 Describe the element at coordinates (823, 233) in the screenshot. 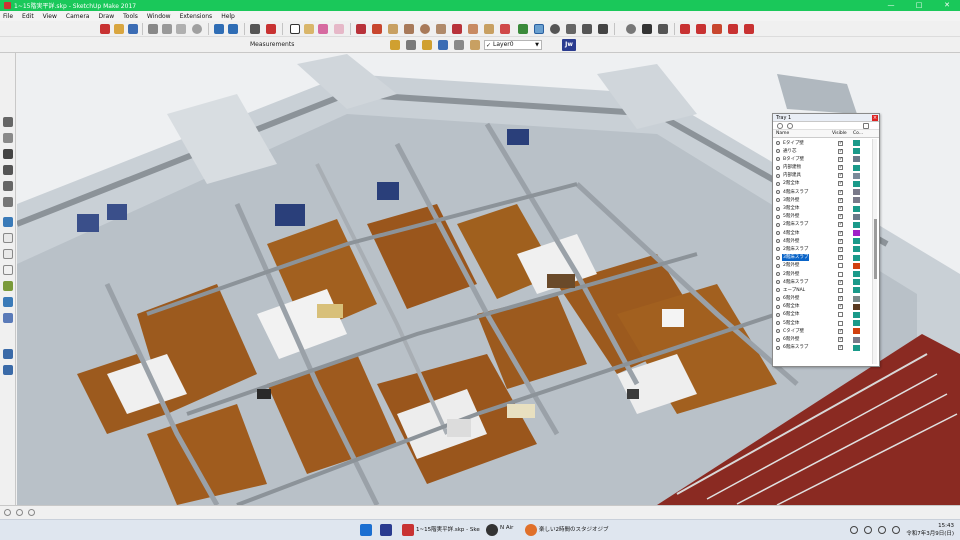

I see `layer-row: 4階全体 ✓` at that location.